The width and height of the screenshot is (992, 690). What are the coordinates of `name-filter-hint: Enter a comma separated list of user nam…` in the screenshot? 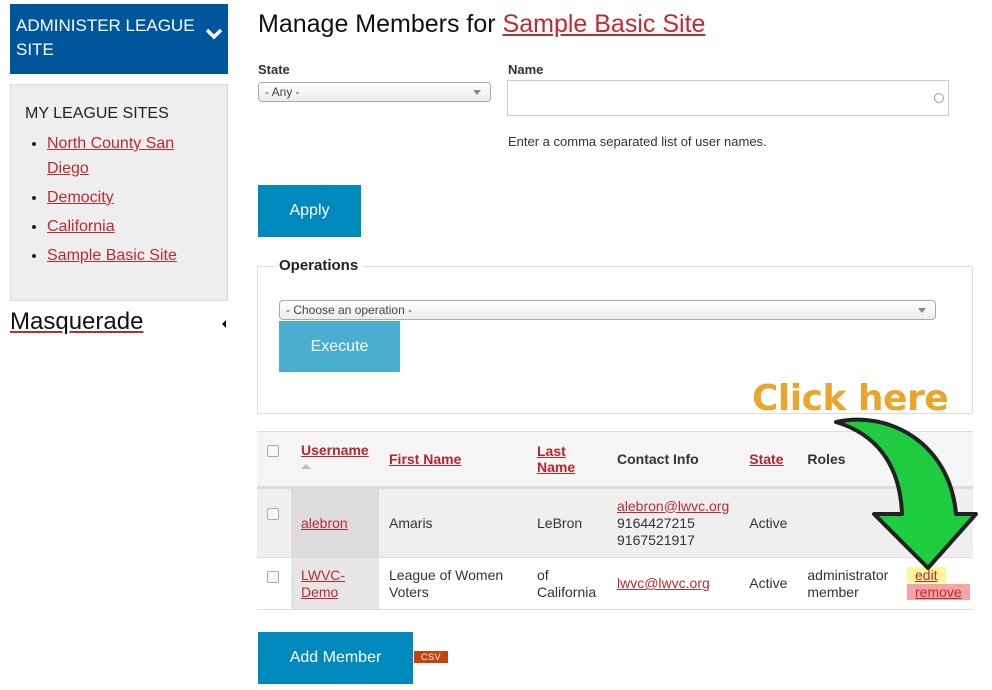 It's located at (637, 141).